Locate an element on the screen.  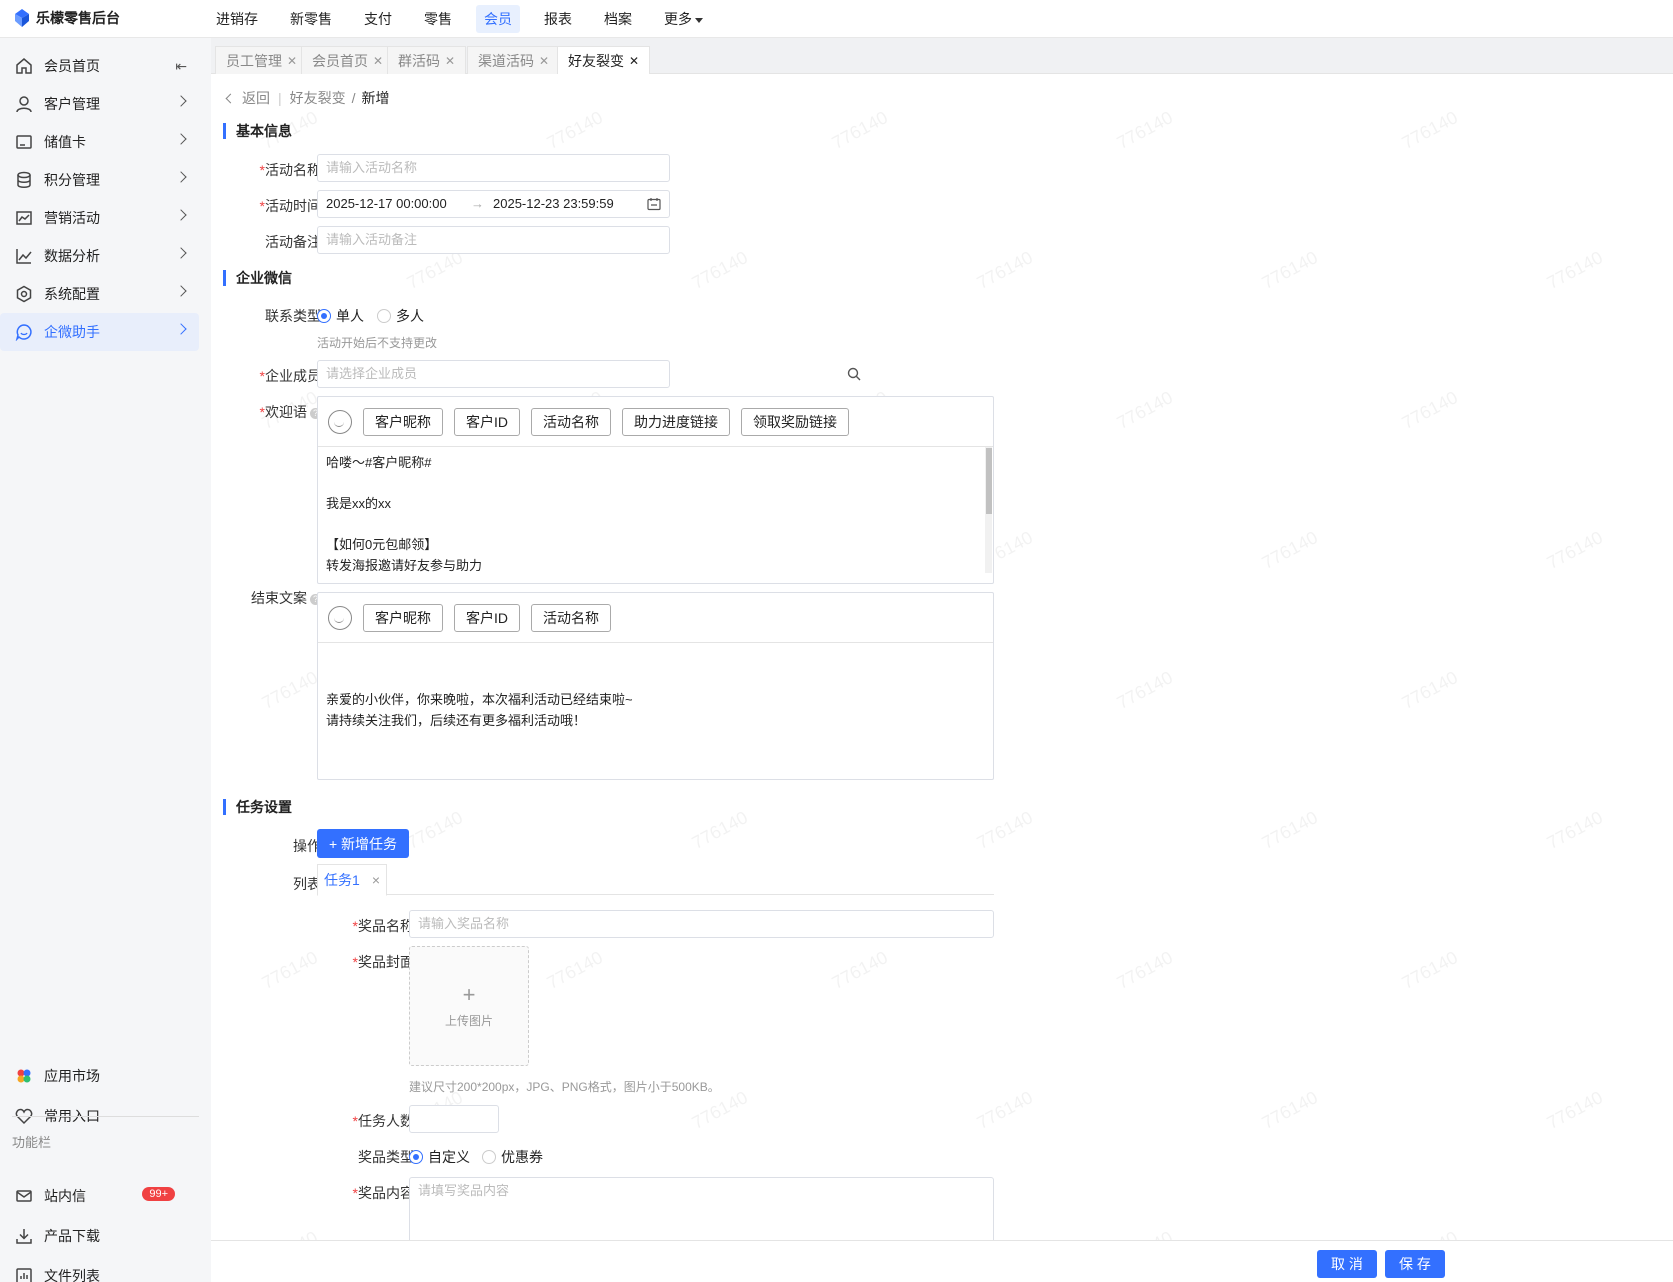
sidebar-item-label: 积分管理 is located at coordinates (72, 180).